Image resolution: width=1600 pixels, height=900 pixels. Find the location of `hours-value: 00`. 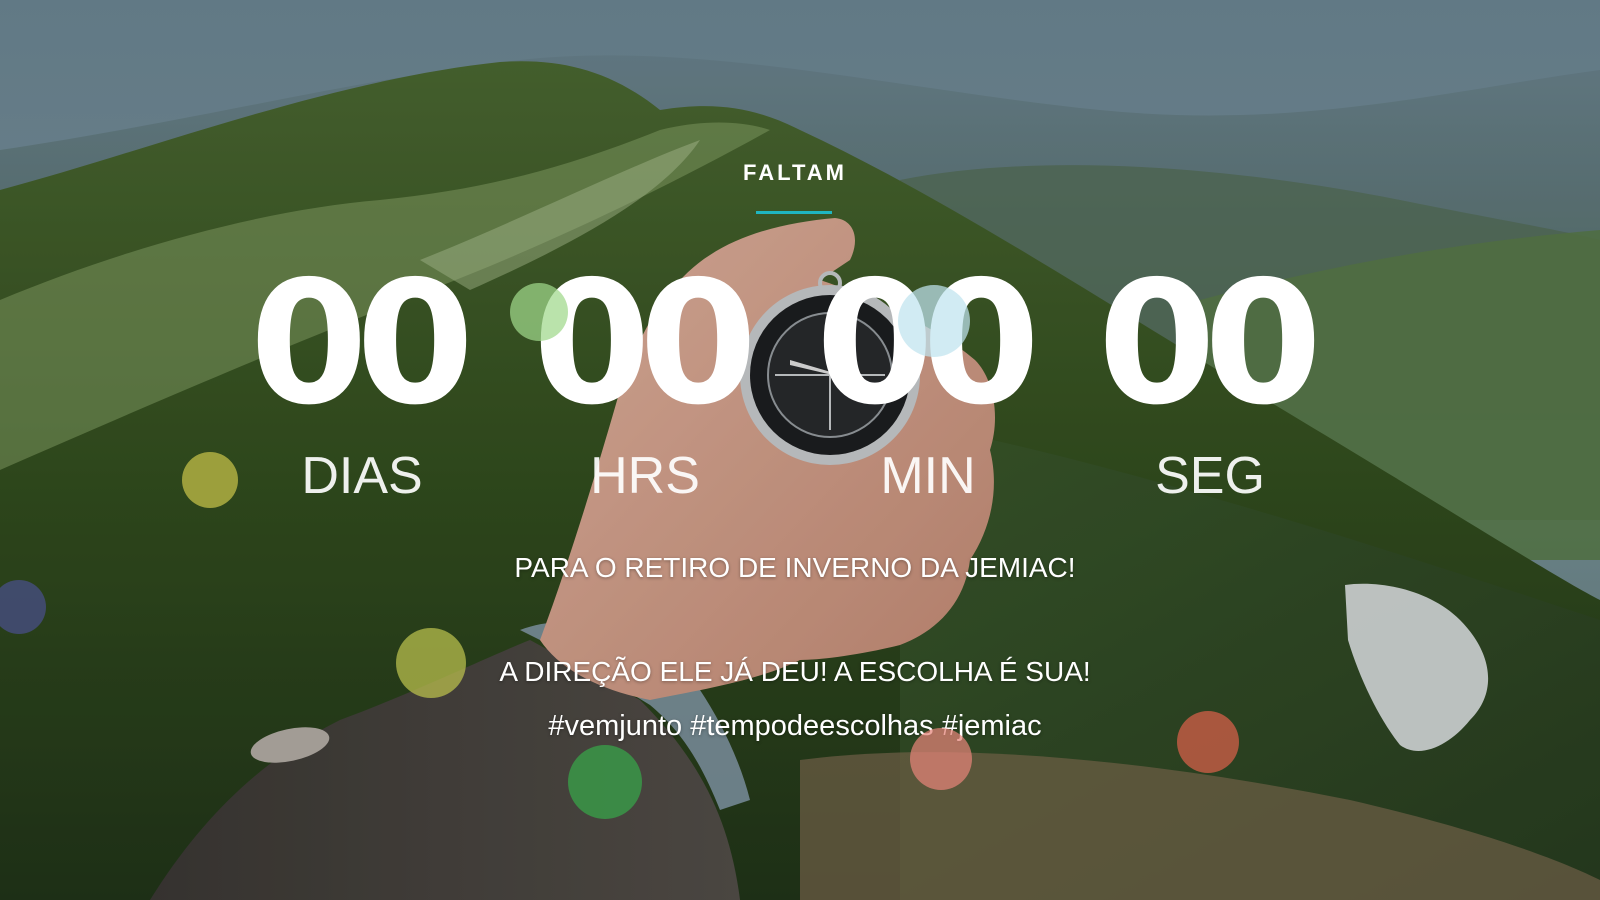

hours-value: 00 is located at coordinates (645, 344).